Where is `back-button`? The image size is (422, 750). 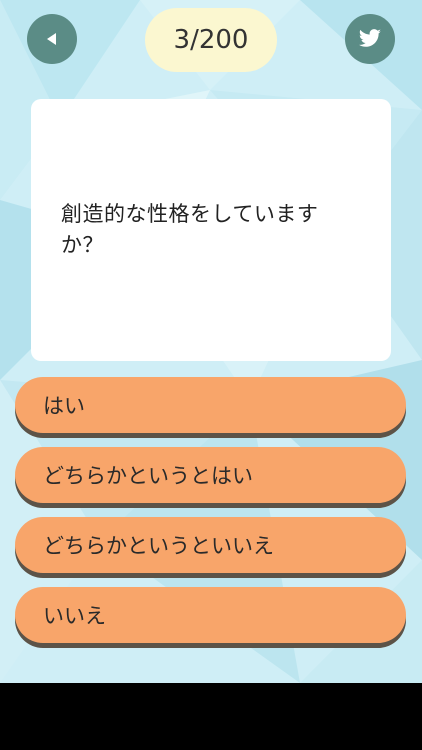 back-button is located at coordinates (52, 39).